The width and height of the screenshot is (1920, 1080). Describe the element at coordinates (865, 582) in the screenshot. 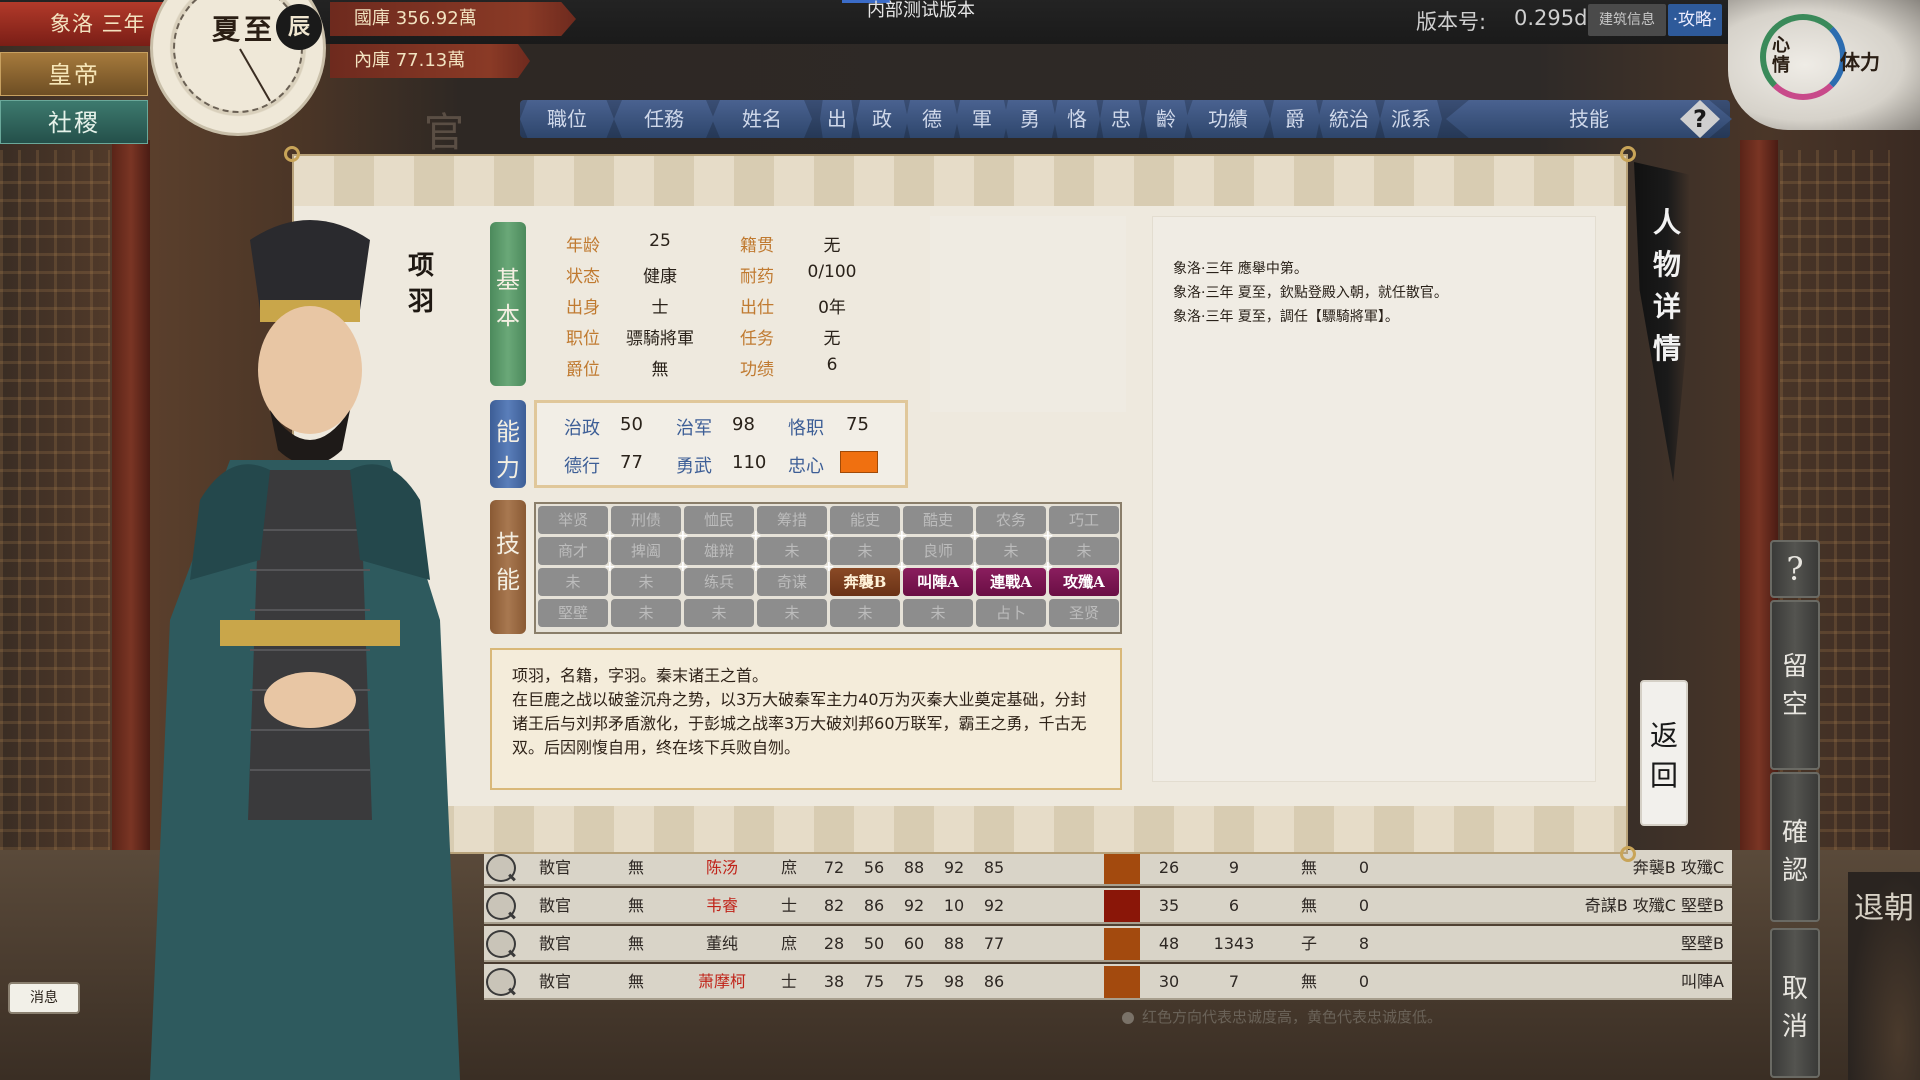

I see `skill-cell: 奔襲B` at that location.